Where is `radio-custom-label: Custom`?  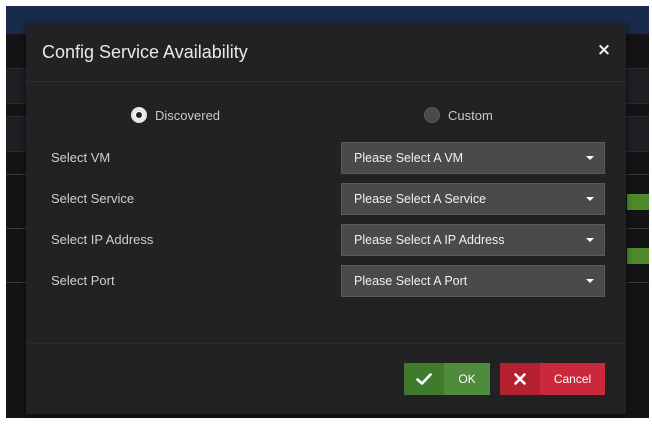 radio-custom-label: Custom is located at coordinates (470, 115).